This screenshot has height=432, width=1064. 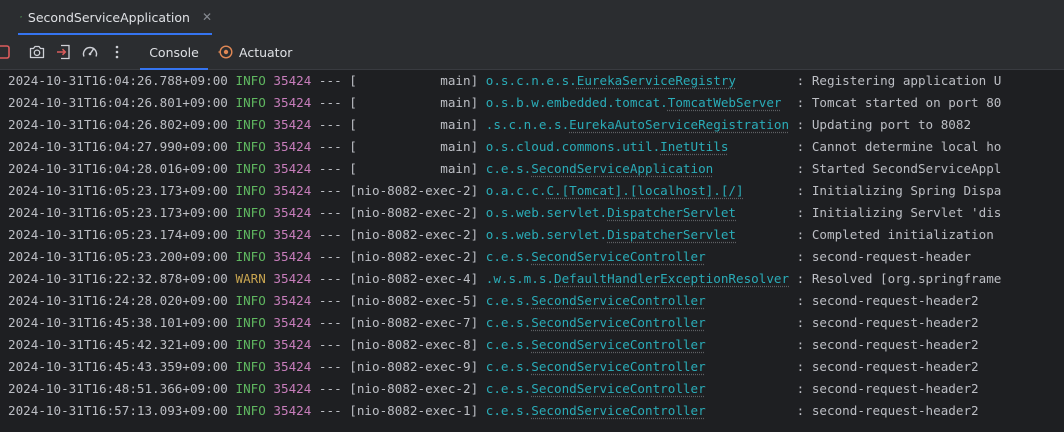 I want to click on log-message: : Started SecondServiceAppl, so click(x=899, y=168).